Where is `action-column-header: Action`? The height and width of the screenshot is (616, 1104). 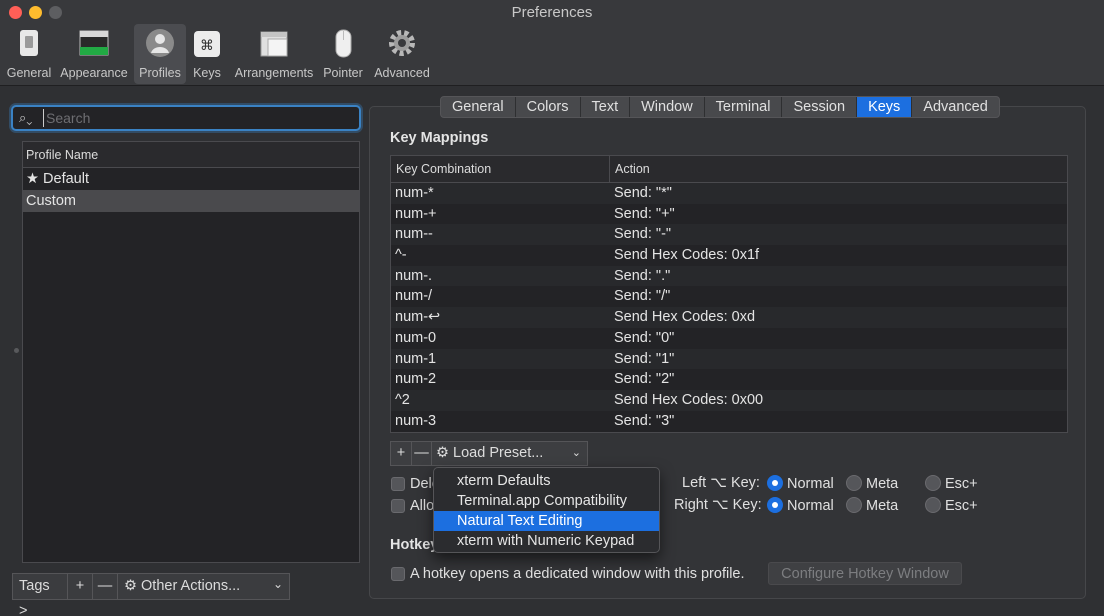
action-column-header: Action is located at coordinates (630, 169).